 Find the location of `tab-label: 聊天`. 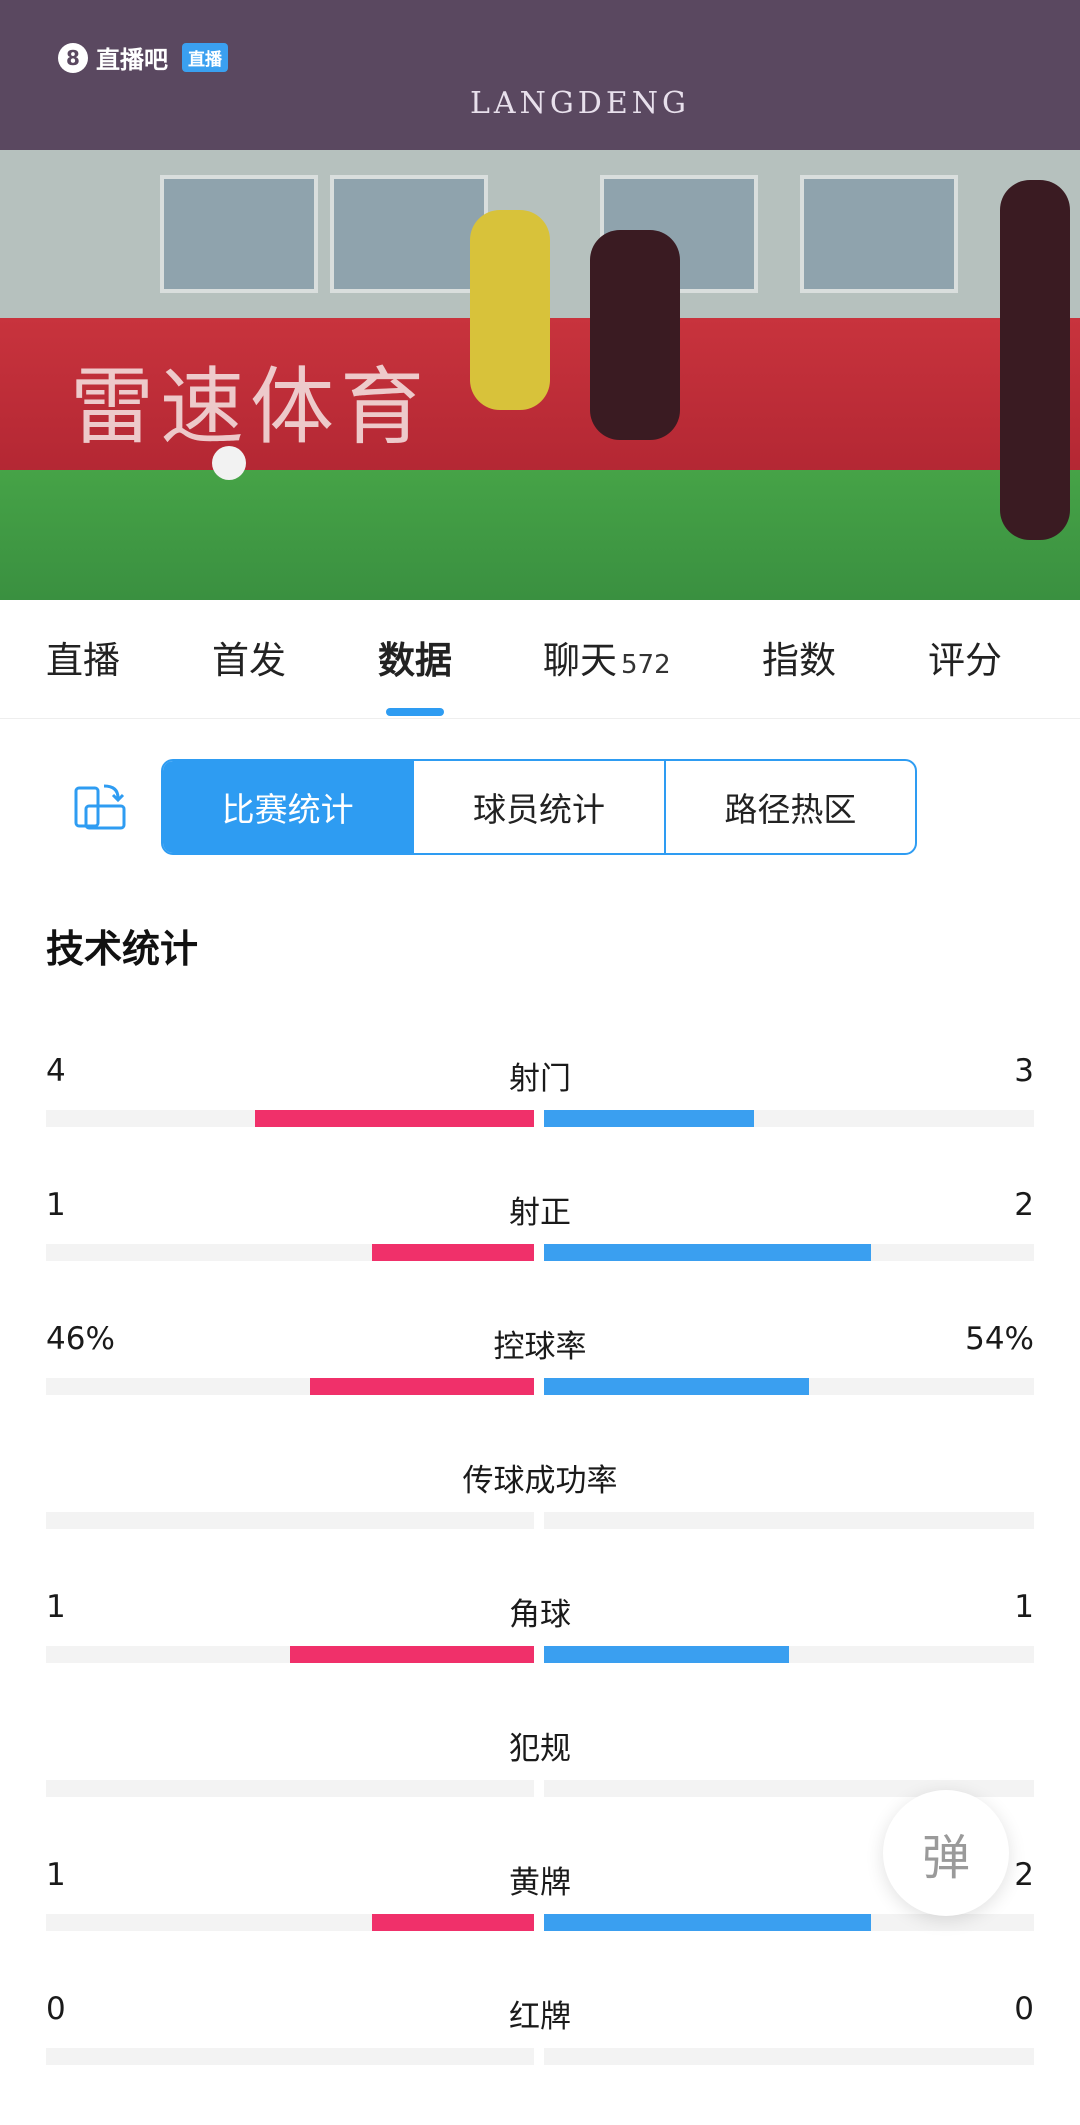

tab-label: 聊天 is located at coordinates (580, 660).